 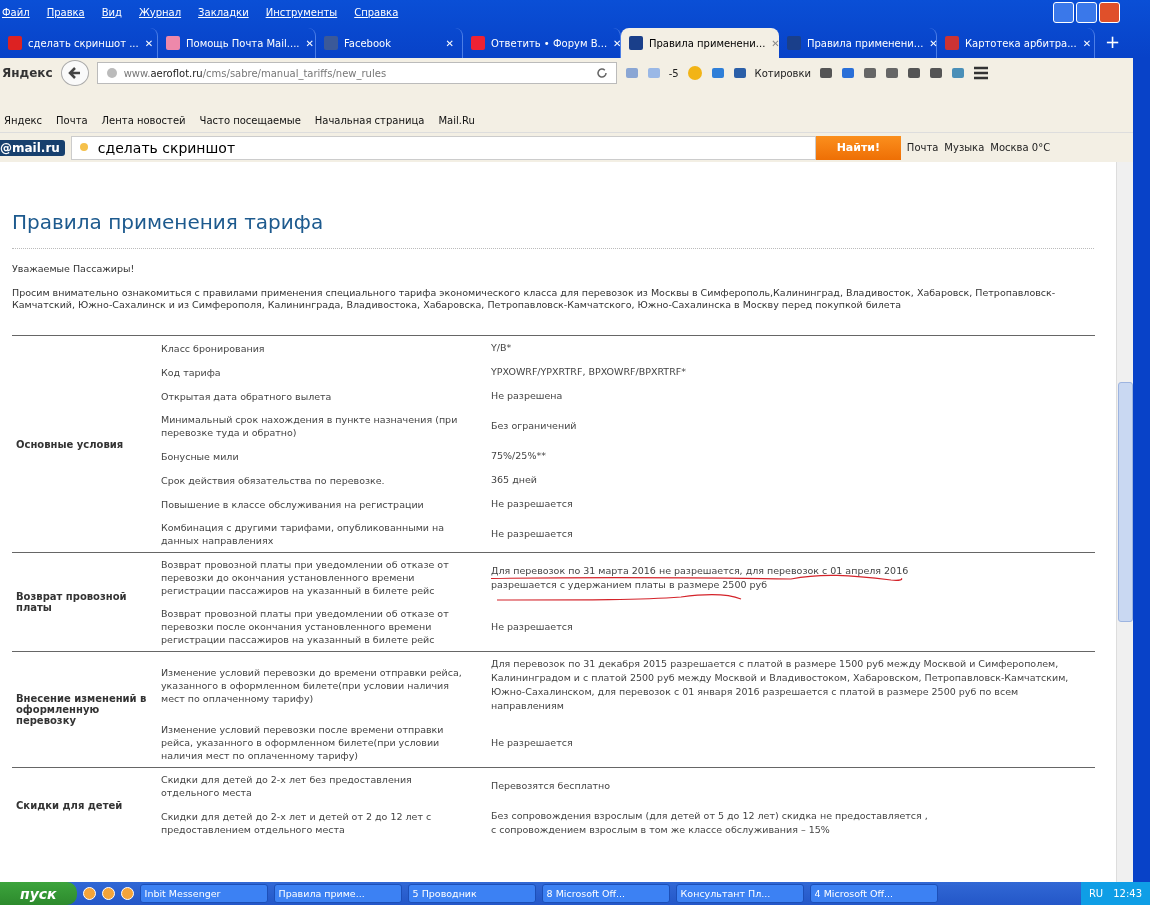 What do you see at coordinates (514, 480) in the screenshot?
I see `value-text: 365 дней` at bounding box center [514, 480].